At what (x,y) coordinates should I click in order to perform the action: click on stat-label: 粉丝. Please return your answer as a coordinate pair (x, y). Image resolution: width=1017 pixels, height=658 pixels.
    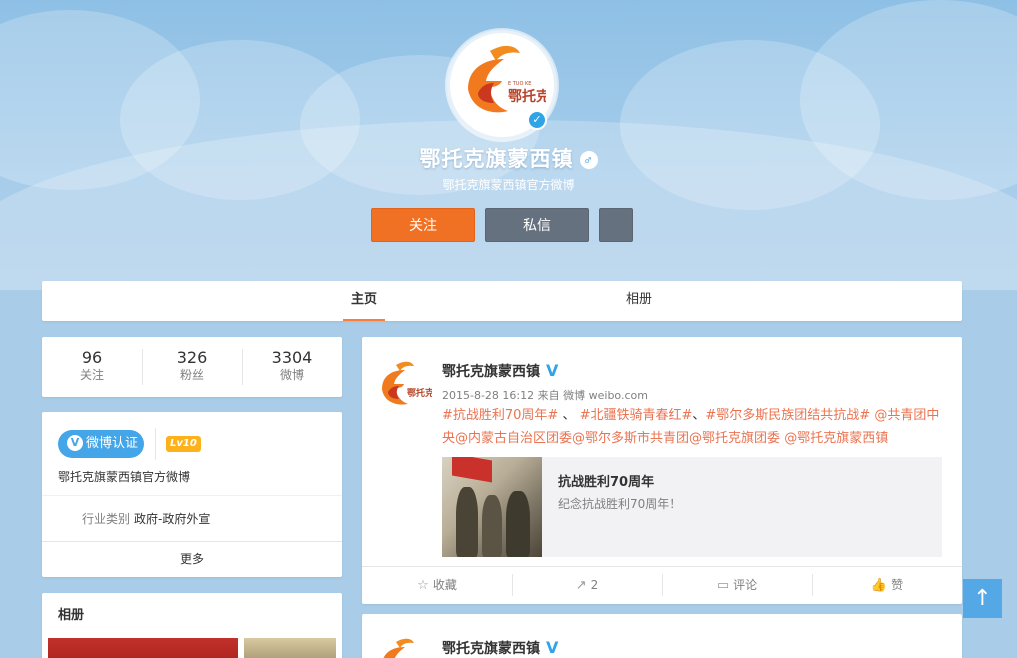
    Looking at the image, I should click on (191, 375).